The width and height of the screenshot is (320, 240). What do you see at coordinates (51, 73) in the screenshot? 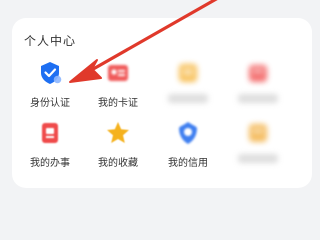
I see `shield-check-icon` at bounding box center [51, 73].